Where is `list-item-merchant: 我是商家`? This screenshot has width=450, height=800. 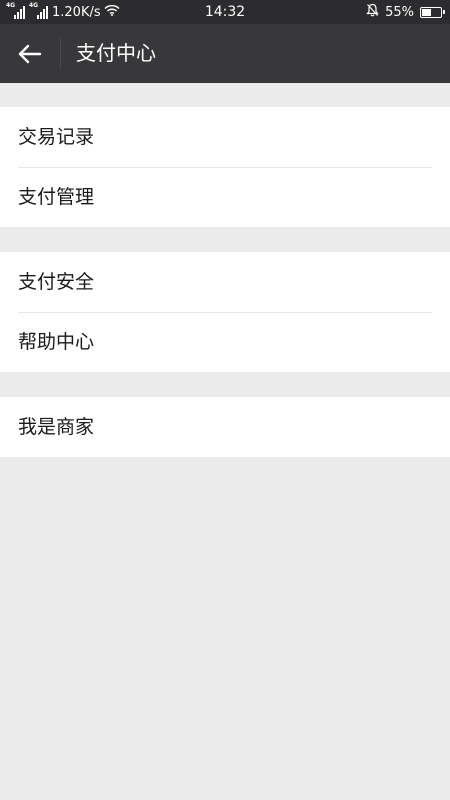 list-item-merchant: 我是商家 is located at coordinates (225, 427).